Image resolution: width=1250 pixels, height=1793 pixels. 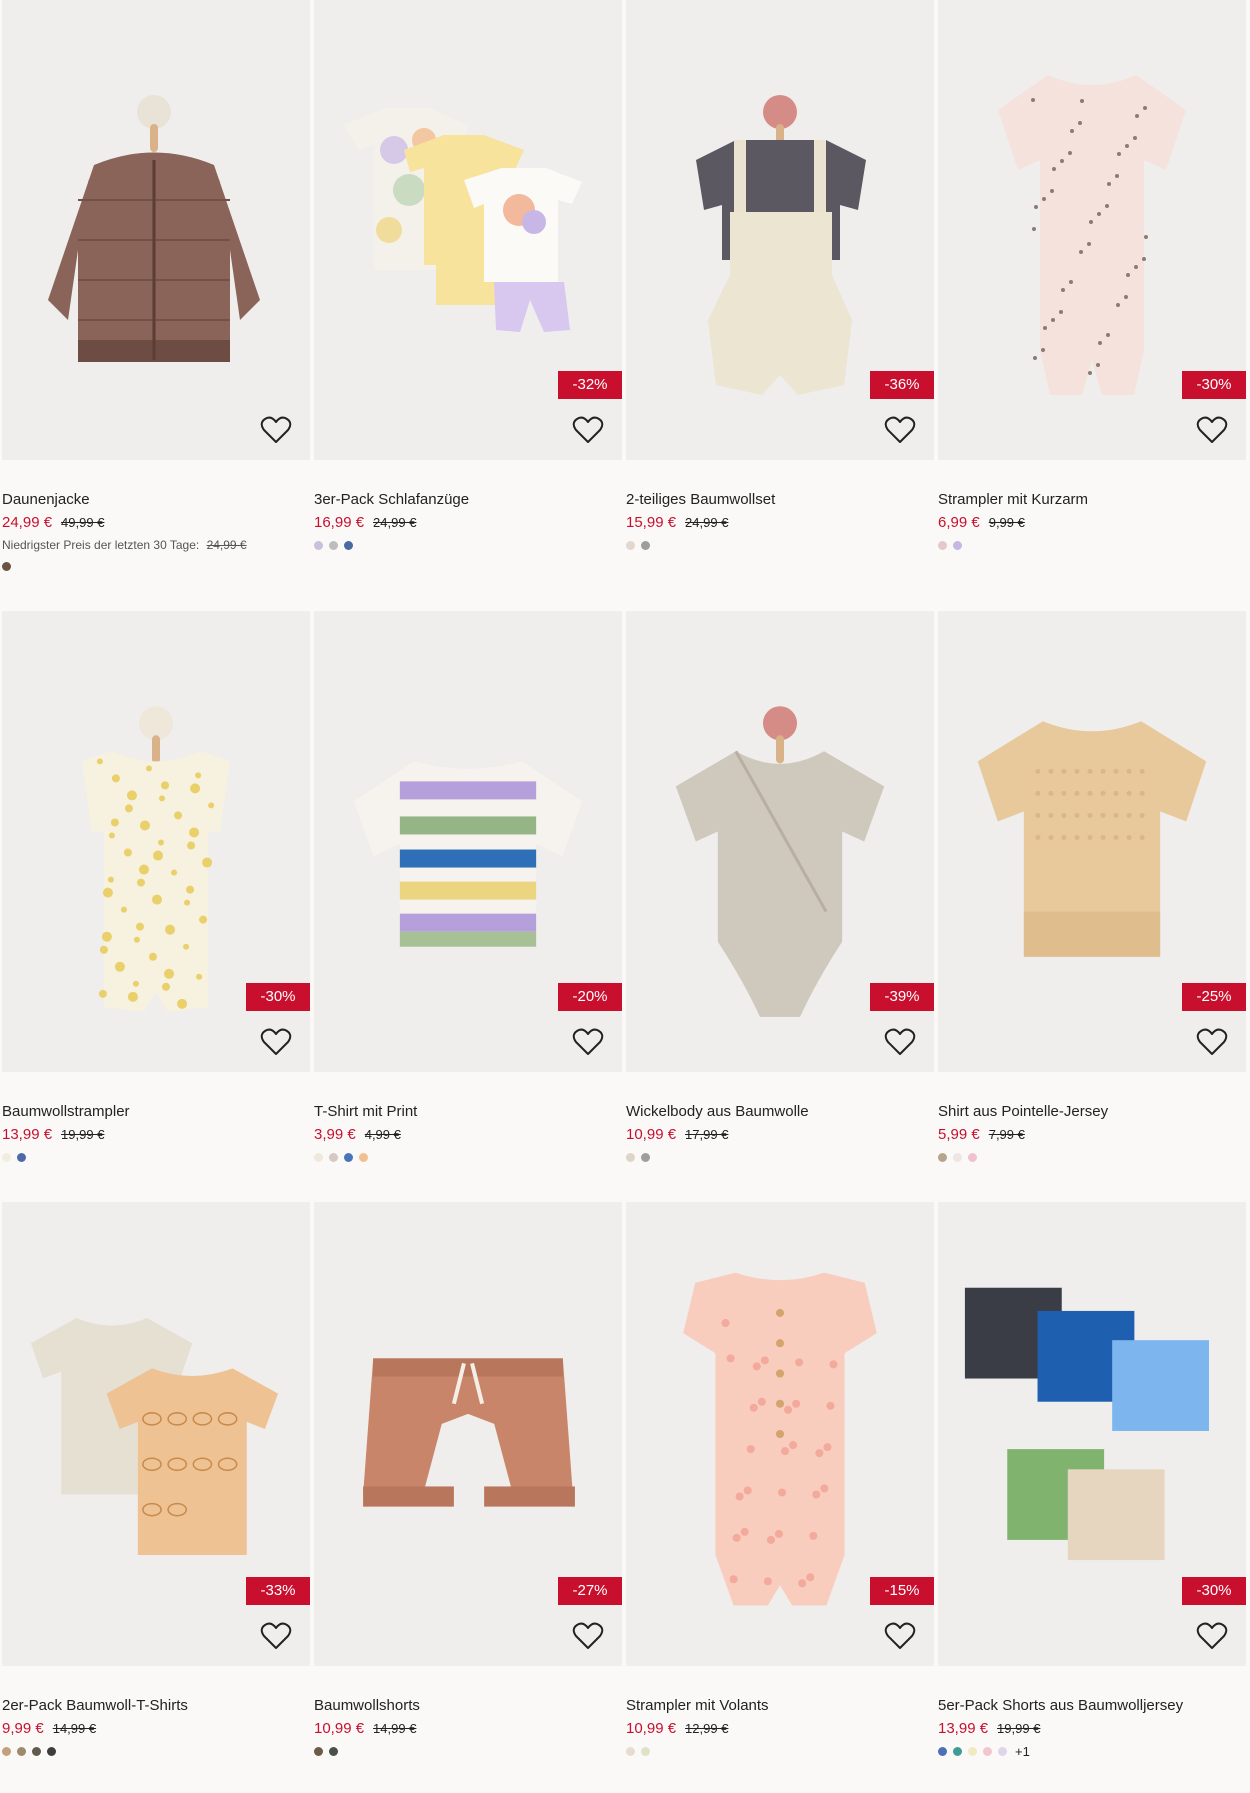 I want to click on price-row: 10,99 € 12,99 €, so click(x=780, y=1729).